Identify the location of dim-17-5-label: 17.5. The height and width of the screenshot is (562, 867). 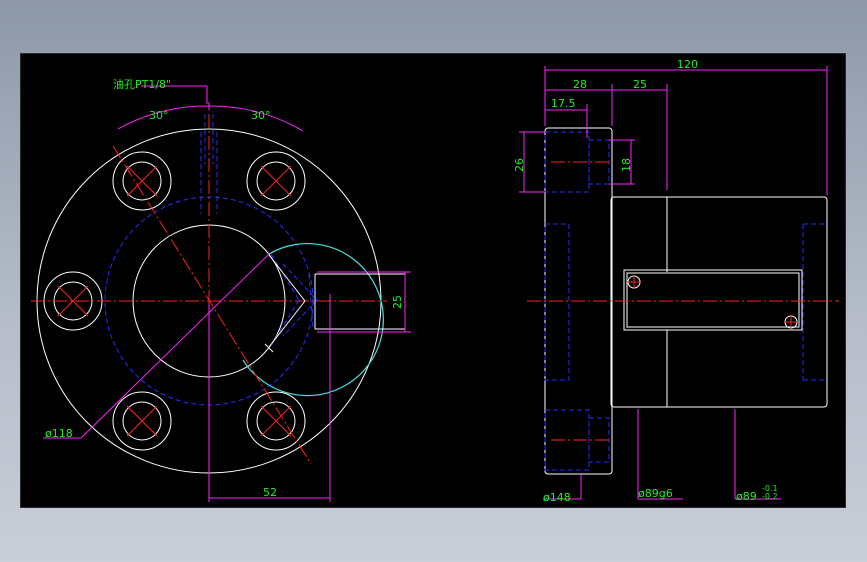
(563, 103).